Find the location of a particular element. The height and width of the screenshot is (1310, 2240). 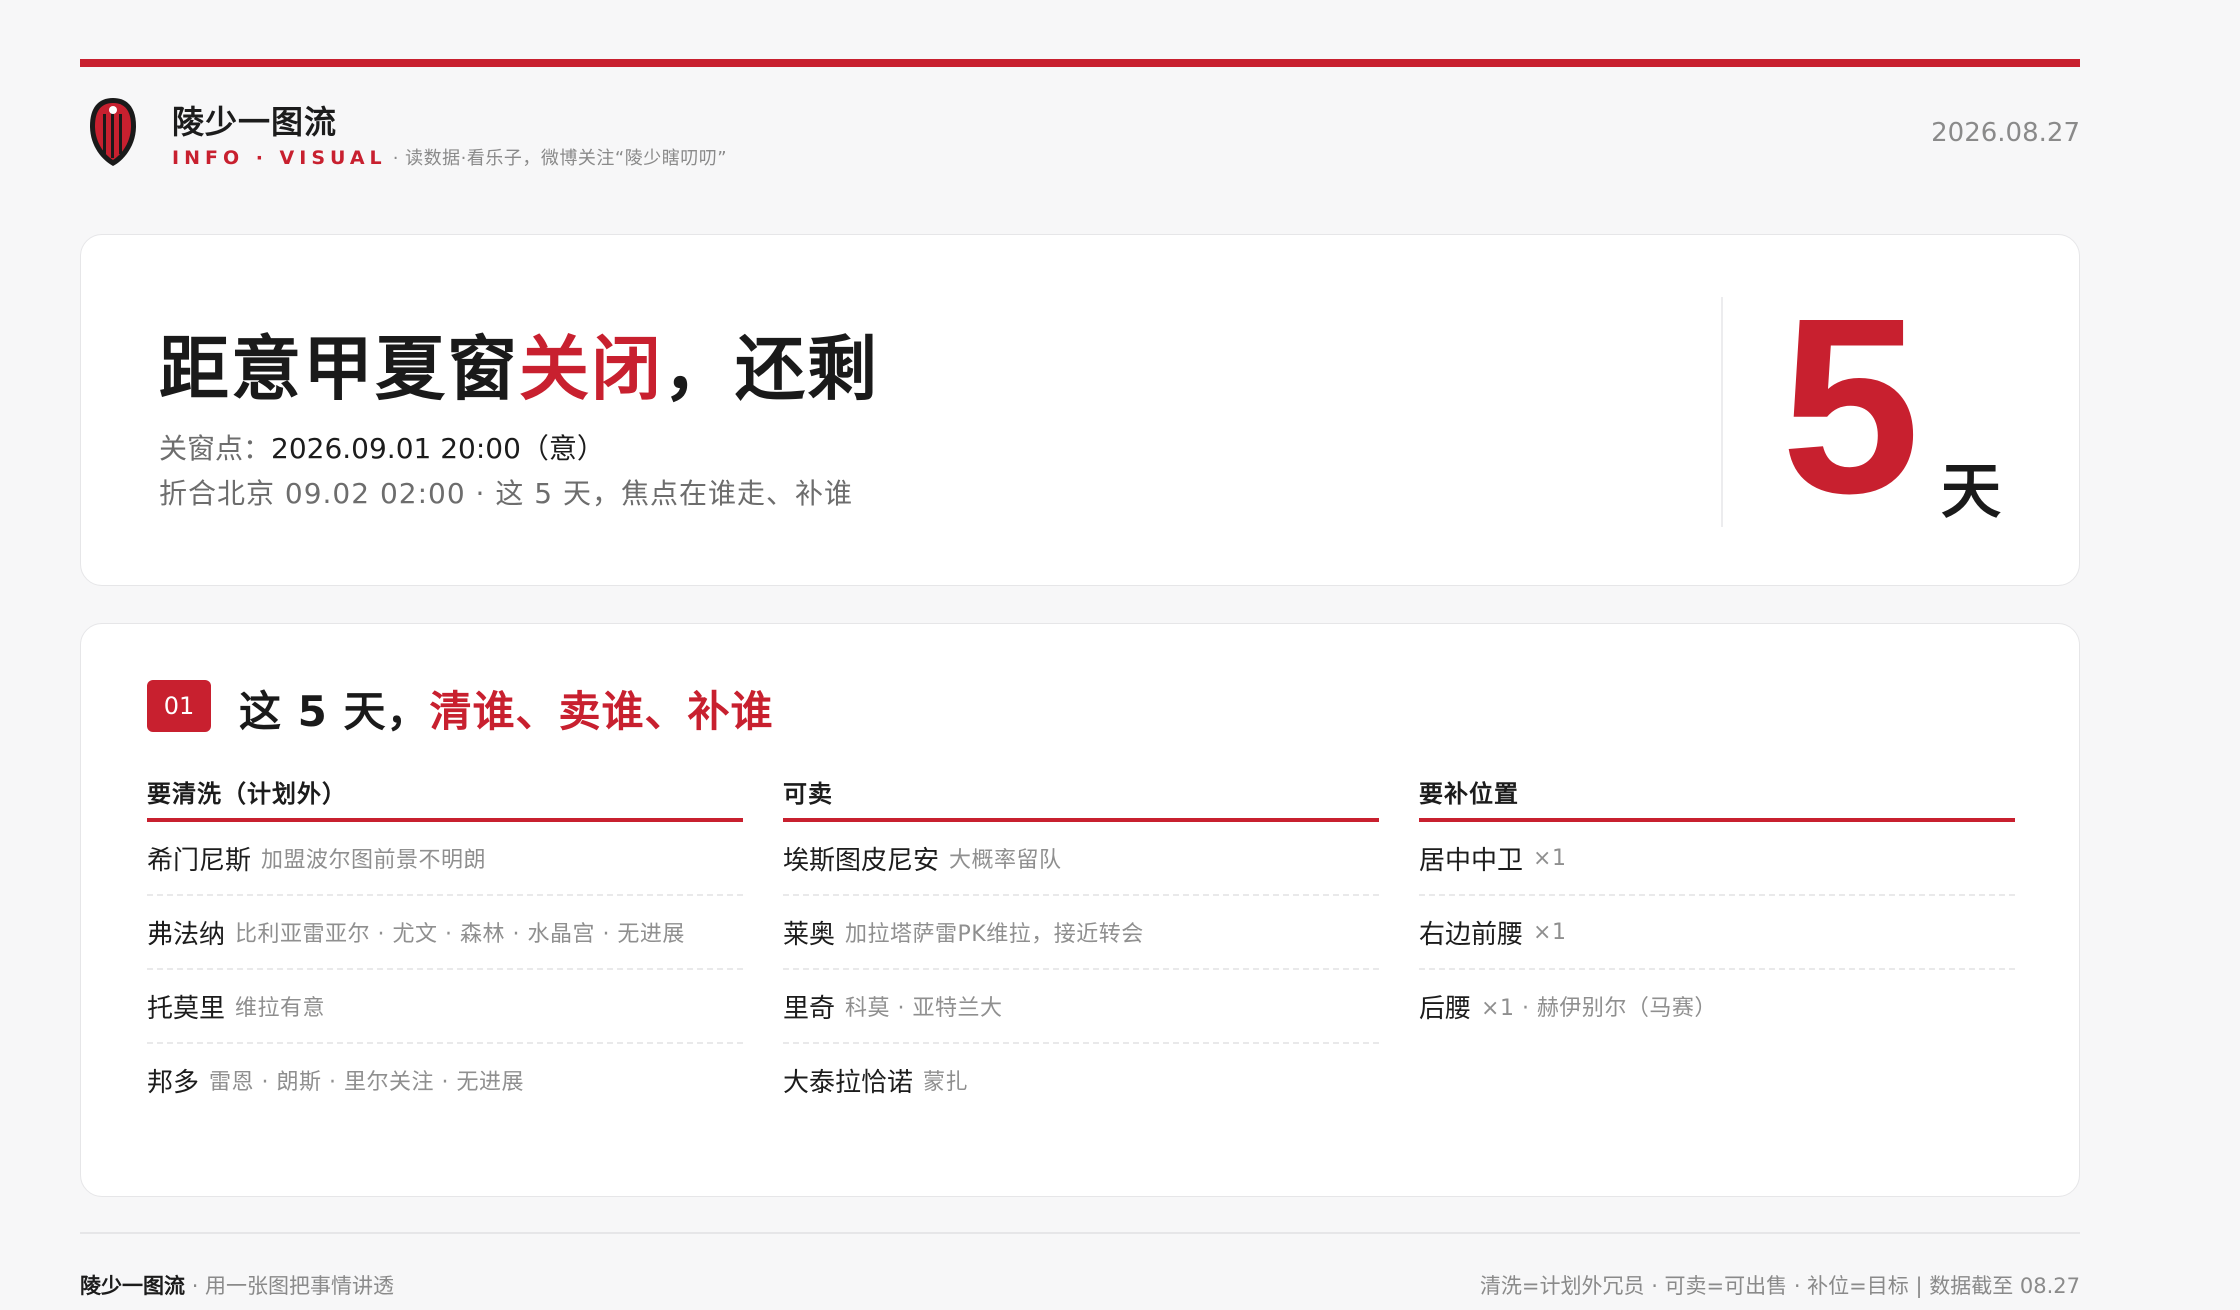

hero-title-highlight: 关闭 is located at coordinates (591, 369).